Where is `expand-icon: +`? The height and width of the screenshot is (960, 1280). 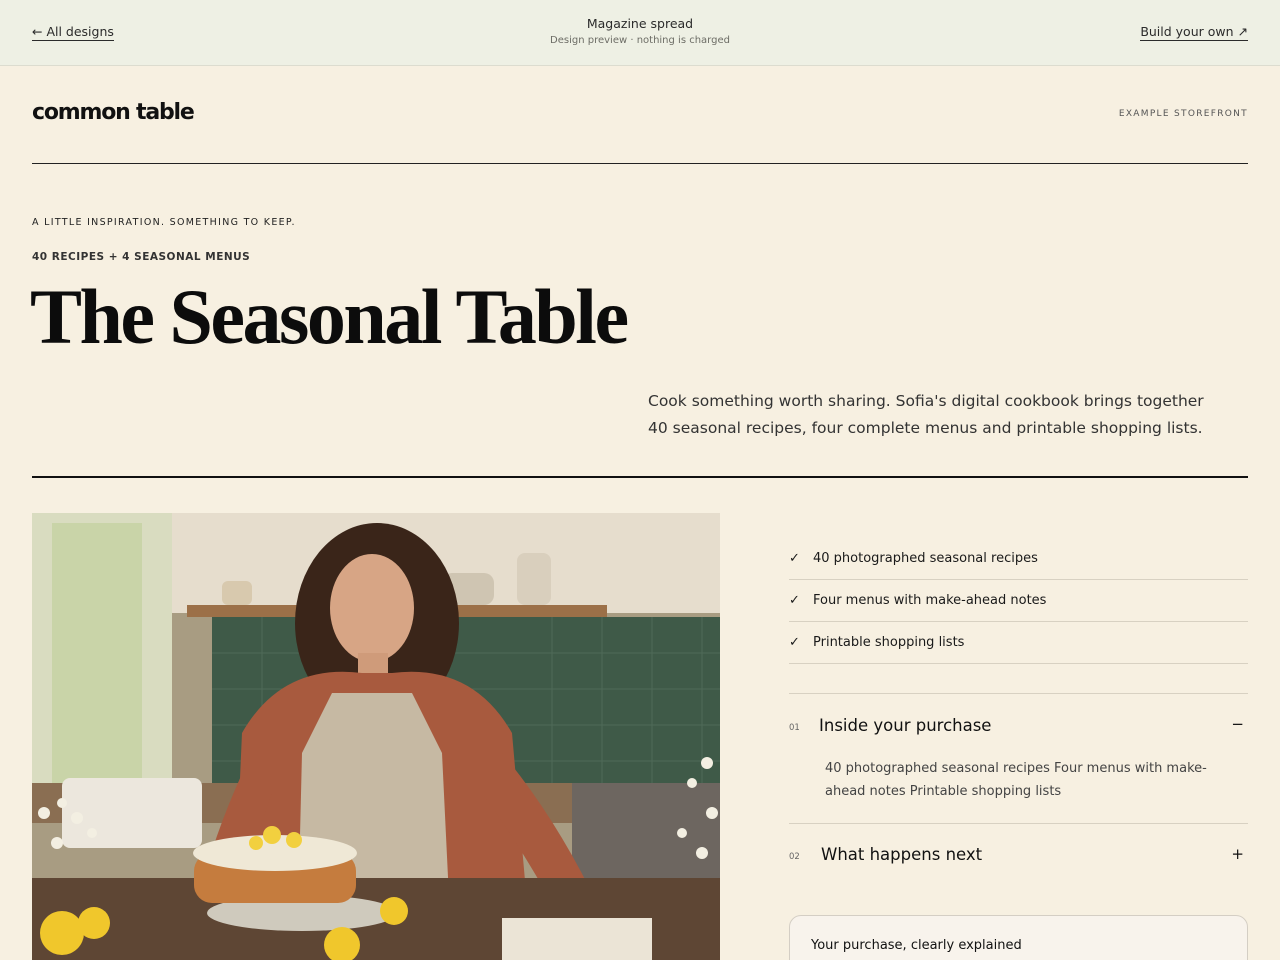 expand-icon: + is located at coordinates (1237, 854).